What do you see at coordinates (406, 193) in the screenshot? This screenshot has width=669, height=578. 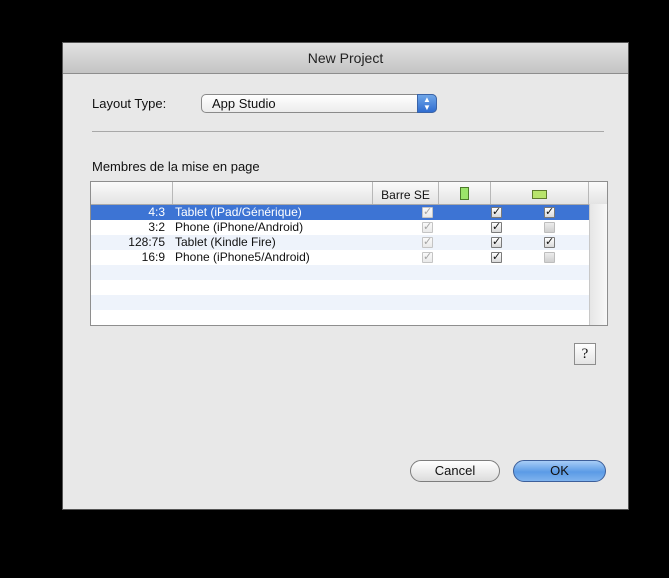 I see `header-barre-se: Barre SE` at bounding box center [406, 193].